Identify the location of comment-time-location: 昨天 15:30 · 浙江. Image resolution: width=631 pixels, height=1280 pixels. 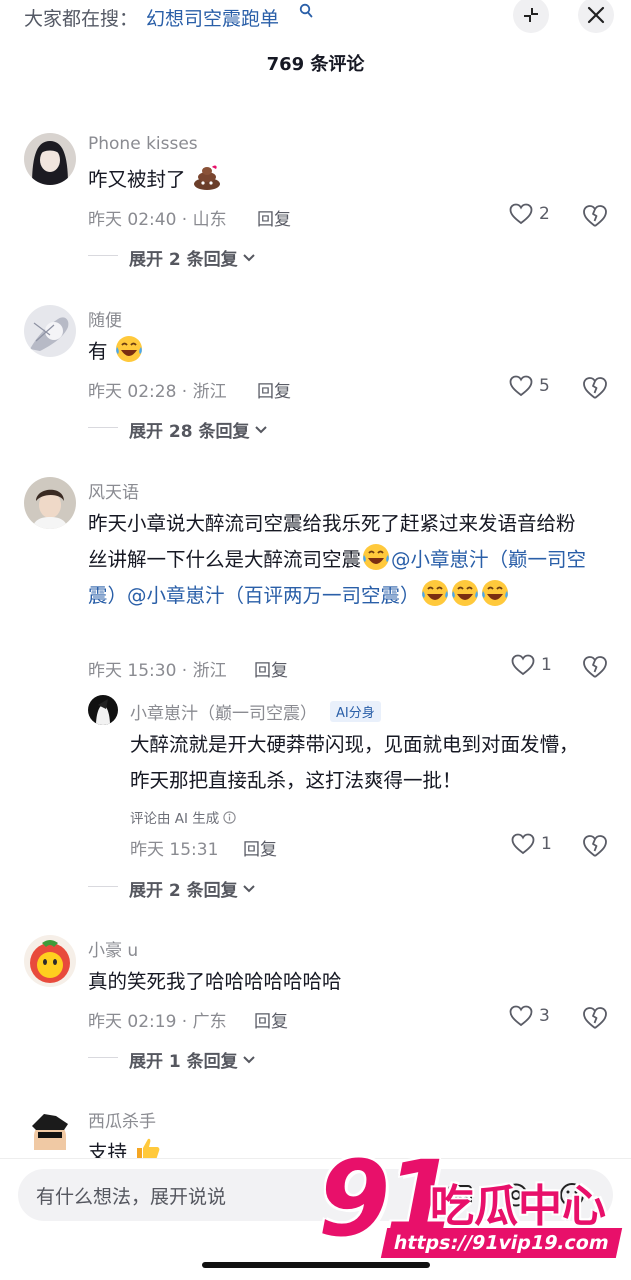
(157, 671).